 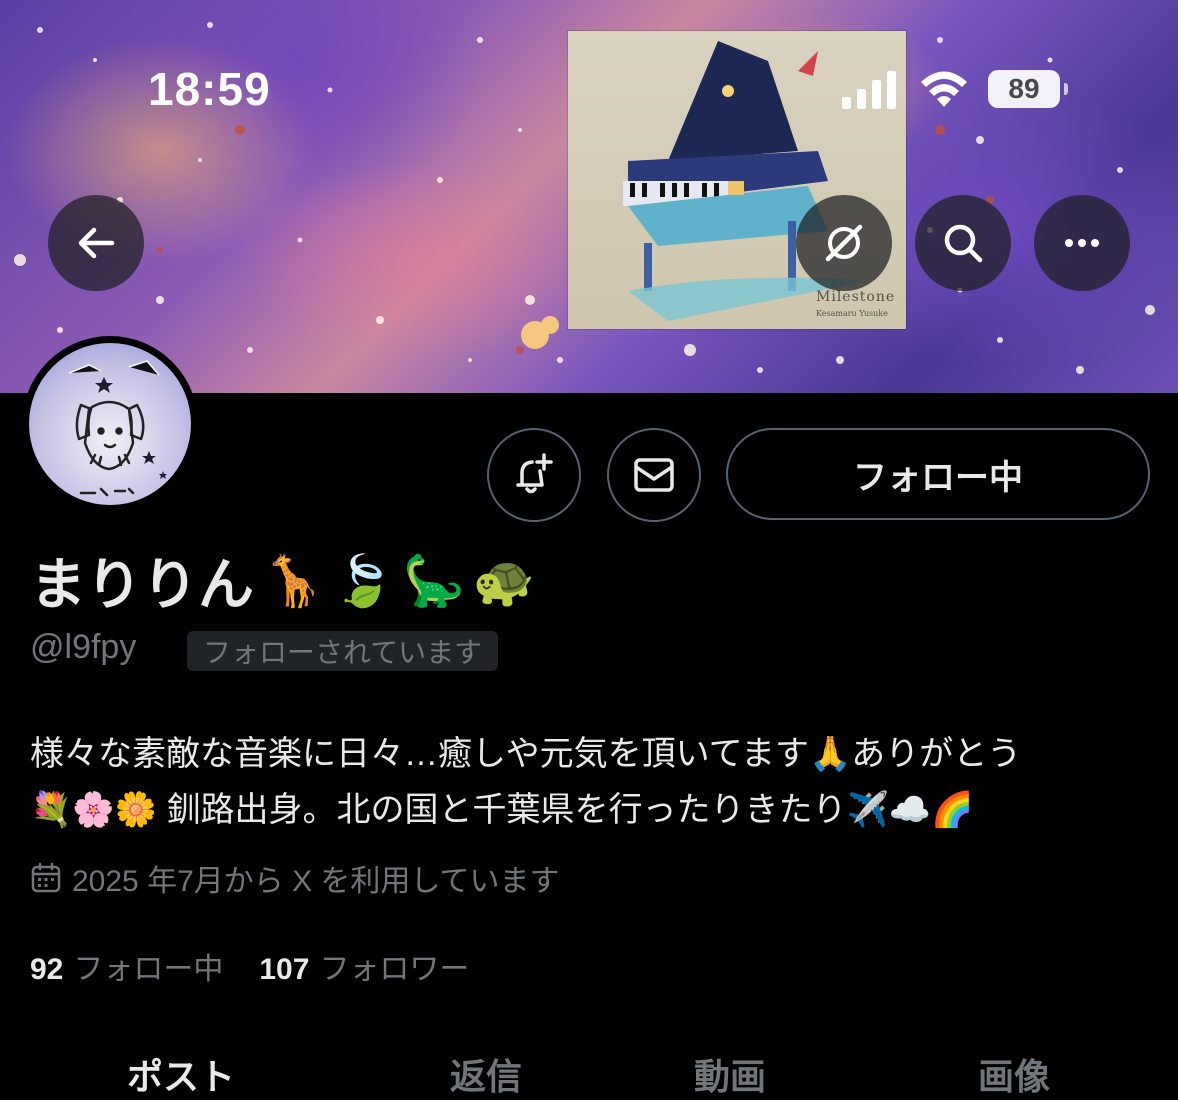 I want to click on notification-bell-plus-icon, so click(x=534, y=473).